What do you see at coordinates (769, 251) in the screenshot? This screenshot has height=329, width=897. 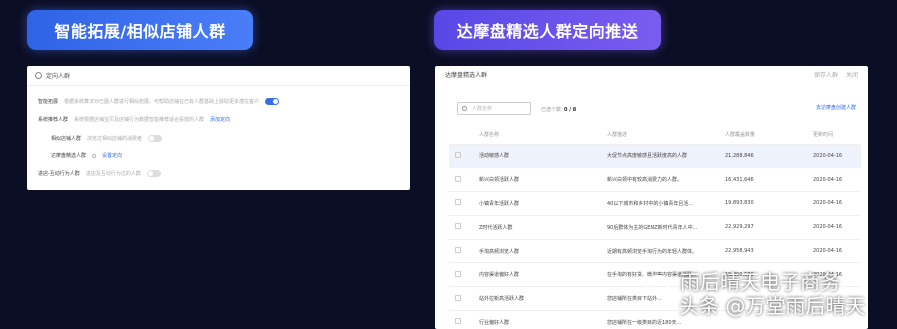 I see `crowd-count: 22,958,943` at bounding box center [769, 251].